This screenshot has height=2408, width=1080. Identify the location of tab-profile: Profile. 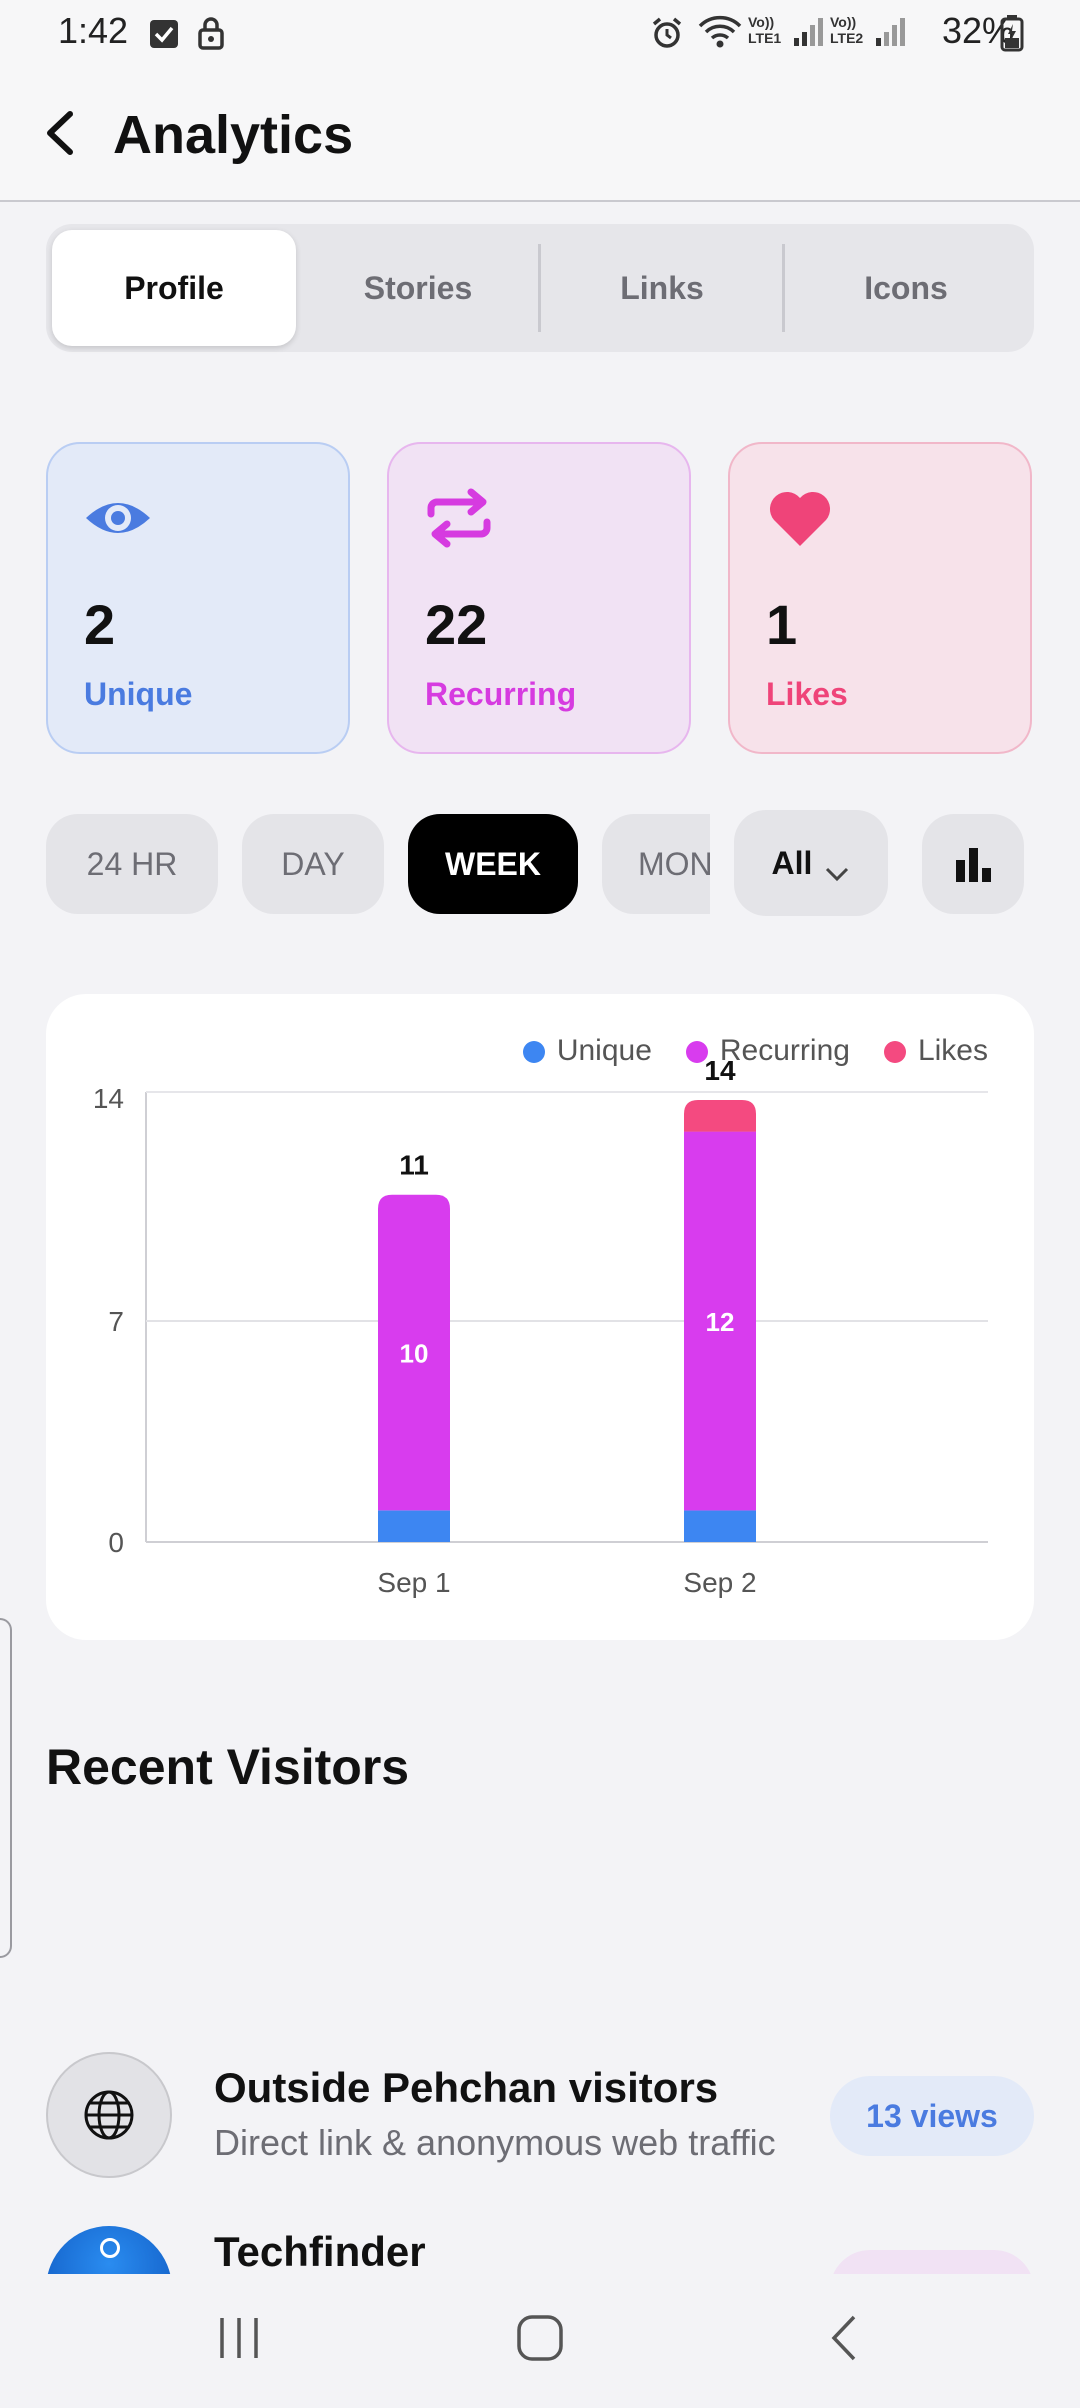
(174, 288).